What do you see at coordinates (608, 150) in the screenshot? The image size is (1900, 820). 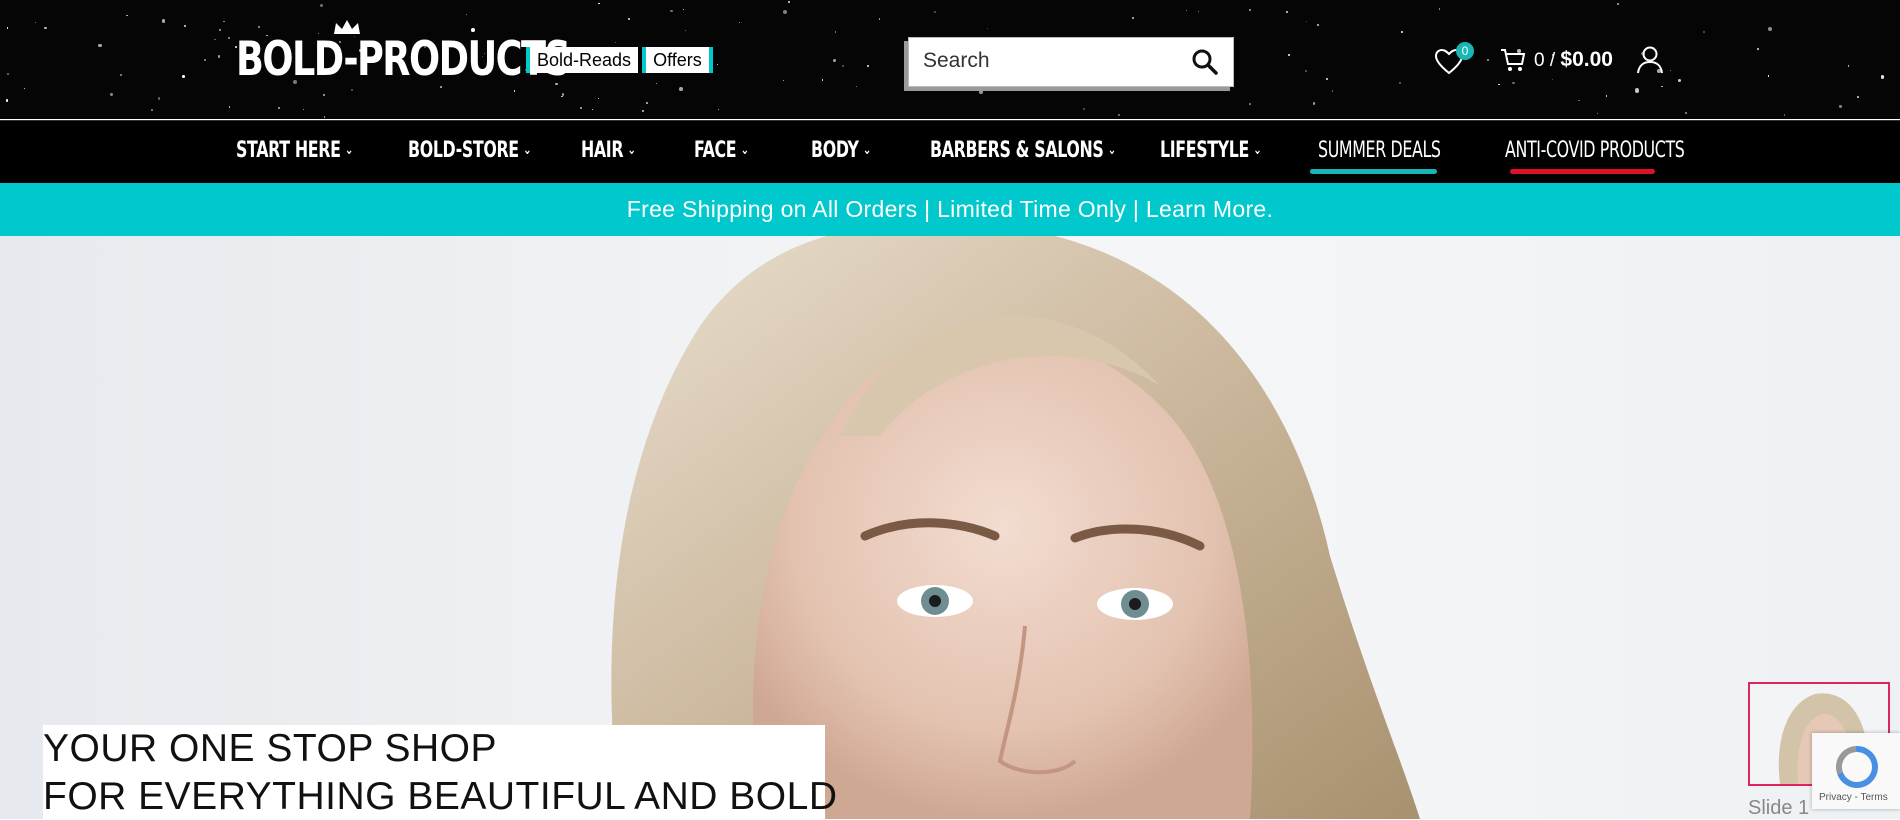 I see `nav-item-hair: HAIR ⌄` at bounding box center [608, 150].